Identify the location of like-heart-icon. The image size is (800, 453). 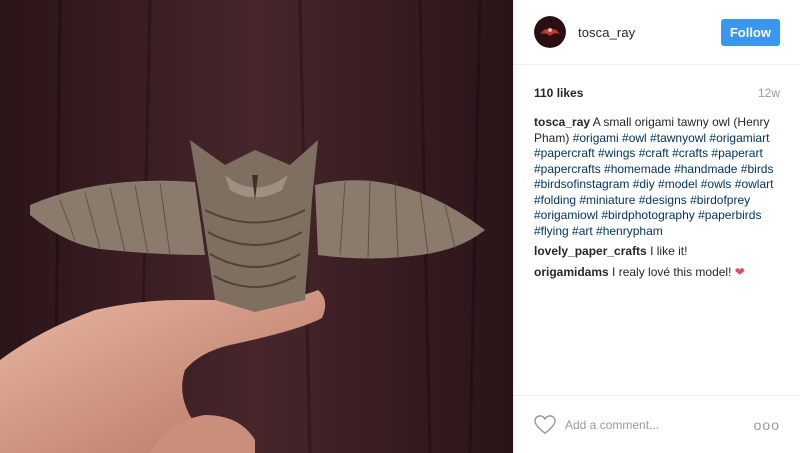
(545, 424).